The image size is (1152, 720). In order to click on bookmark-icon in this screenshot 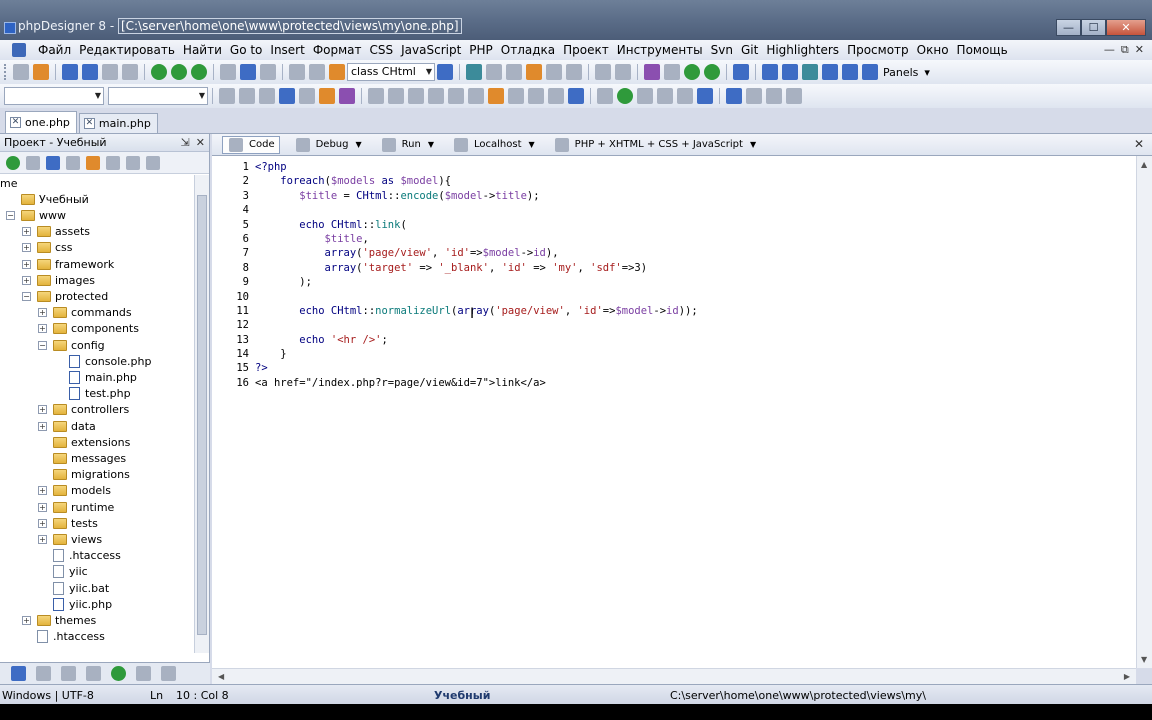, I will do `click(514, 72)`.